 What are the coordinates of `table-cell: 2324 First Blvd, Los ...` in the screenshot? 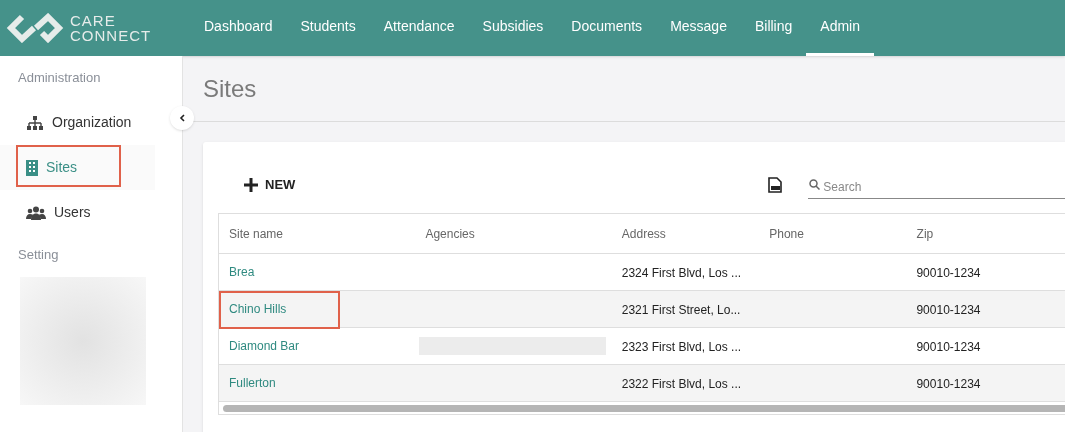 It's located at (681, 273).